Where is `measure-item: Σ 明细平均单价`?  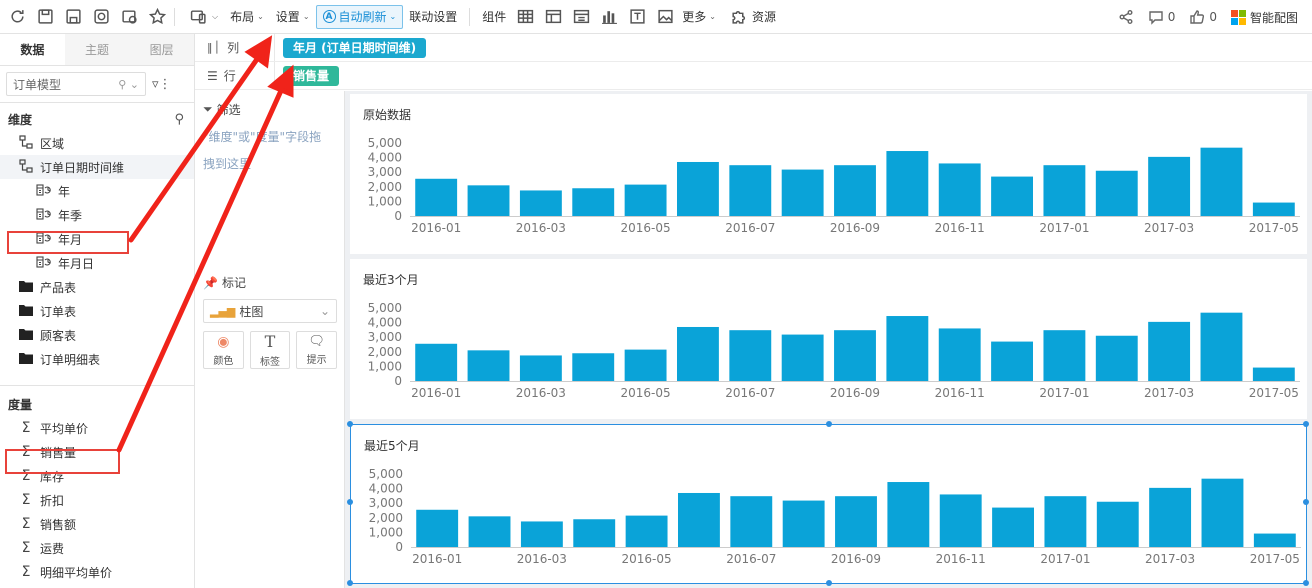
measure-item: Σ 明细平均单价 is located at coordinates (97, 572).